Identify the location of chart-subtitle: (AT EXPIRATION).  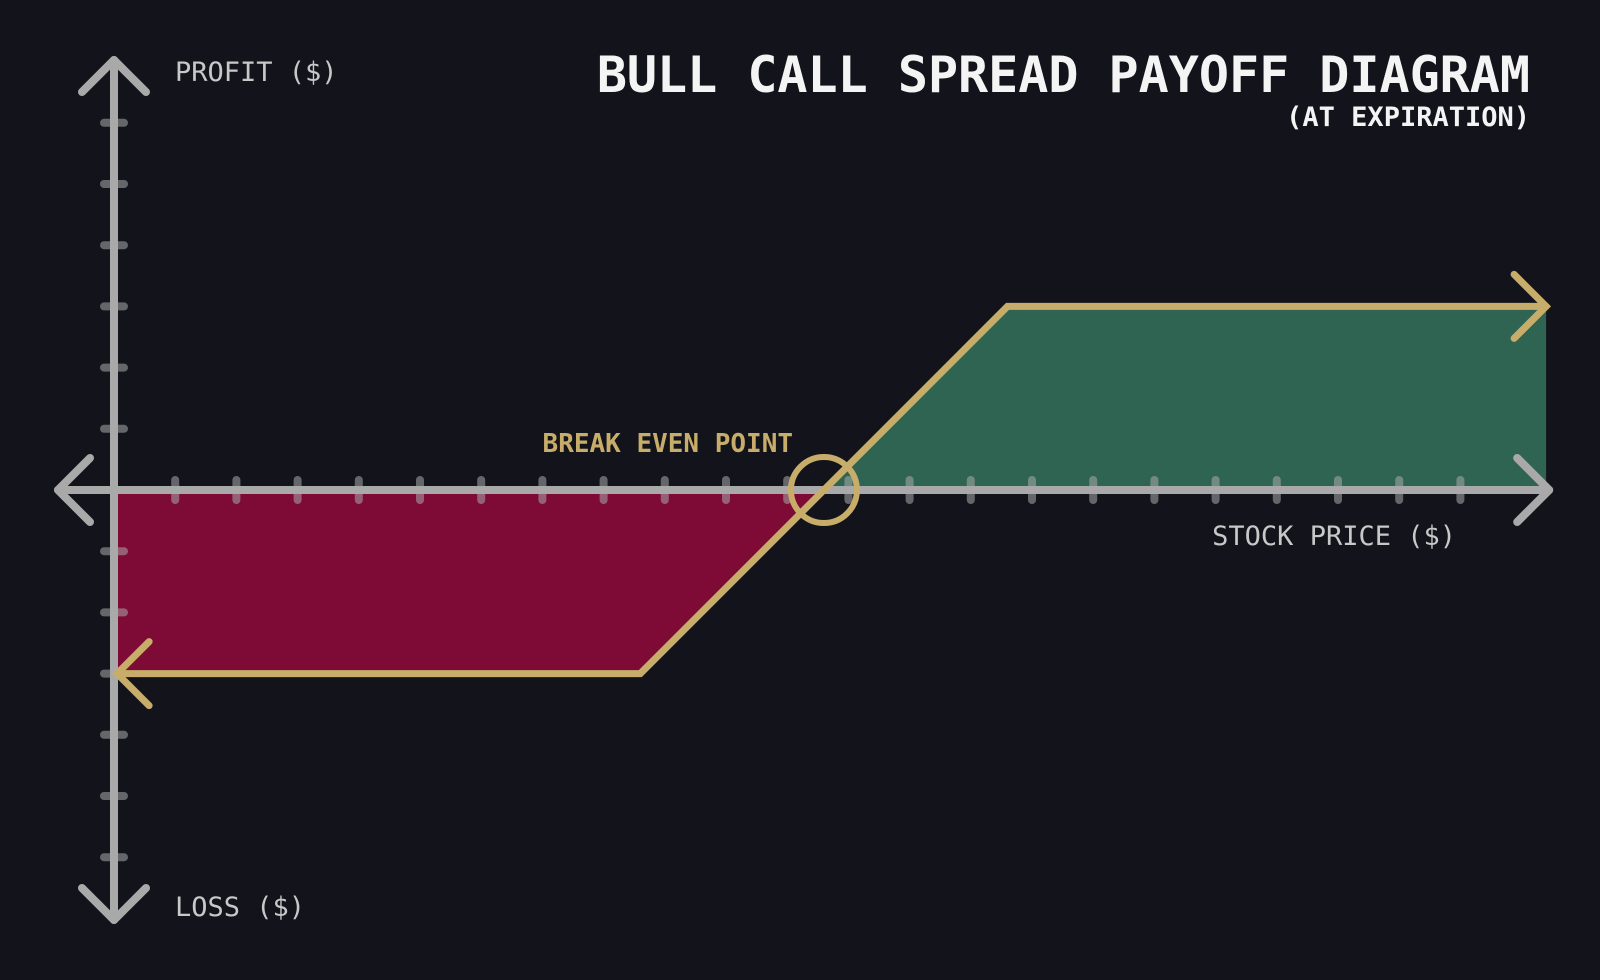
(1408, 117).